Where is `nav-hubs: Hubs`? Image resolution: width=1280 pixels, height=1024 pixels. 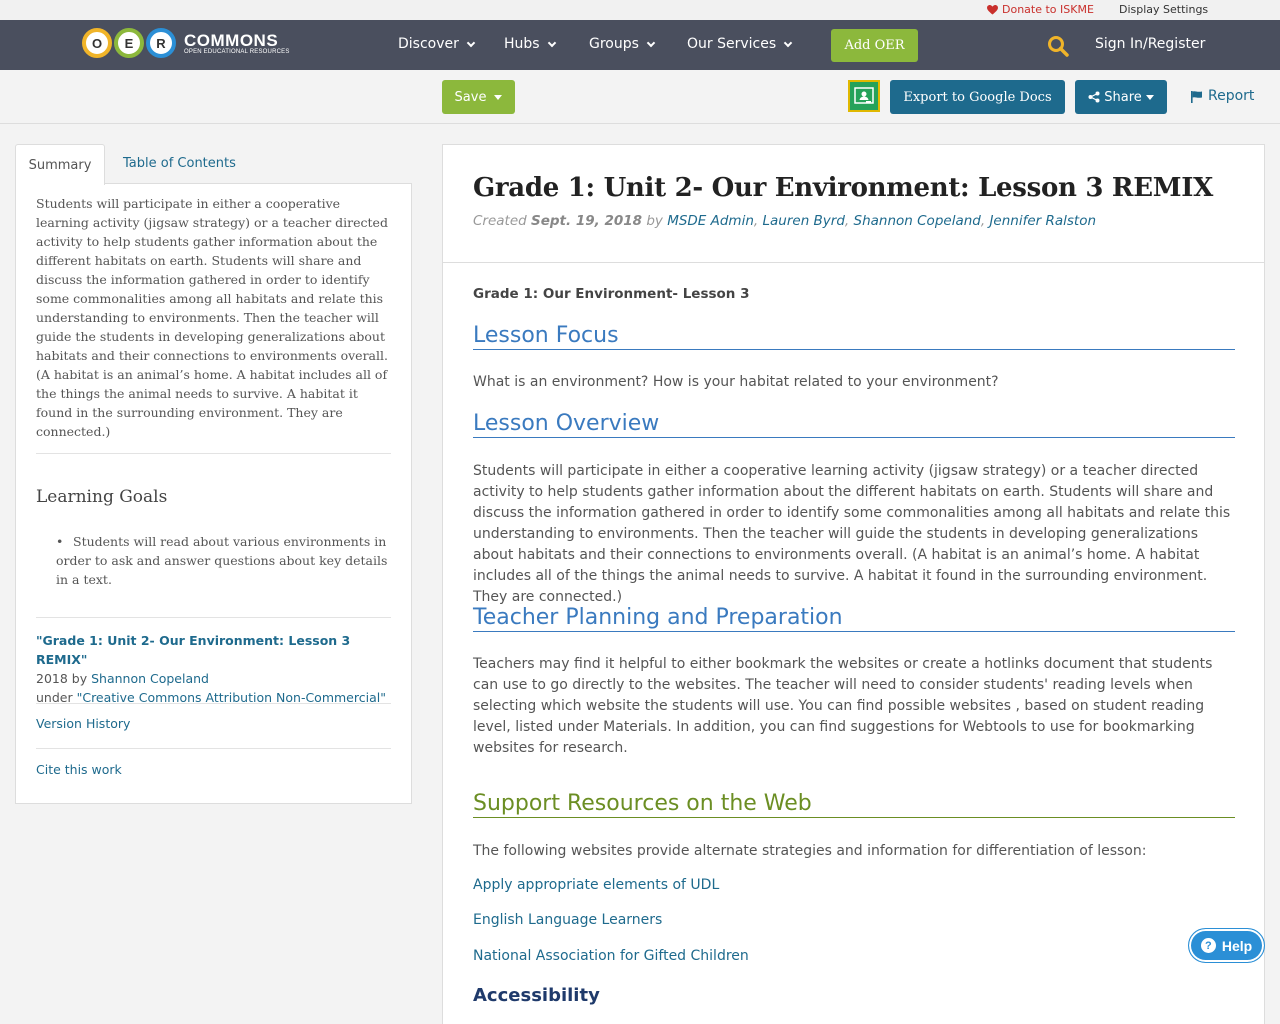 nav-hubs: Hubs is located at coordinates (530, 44).